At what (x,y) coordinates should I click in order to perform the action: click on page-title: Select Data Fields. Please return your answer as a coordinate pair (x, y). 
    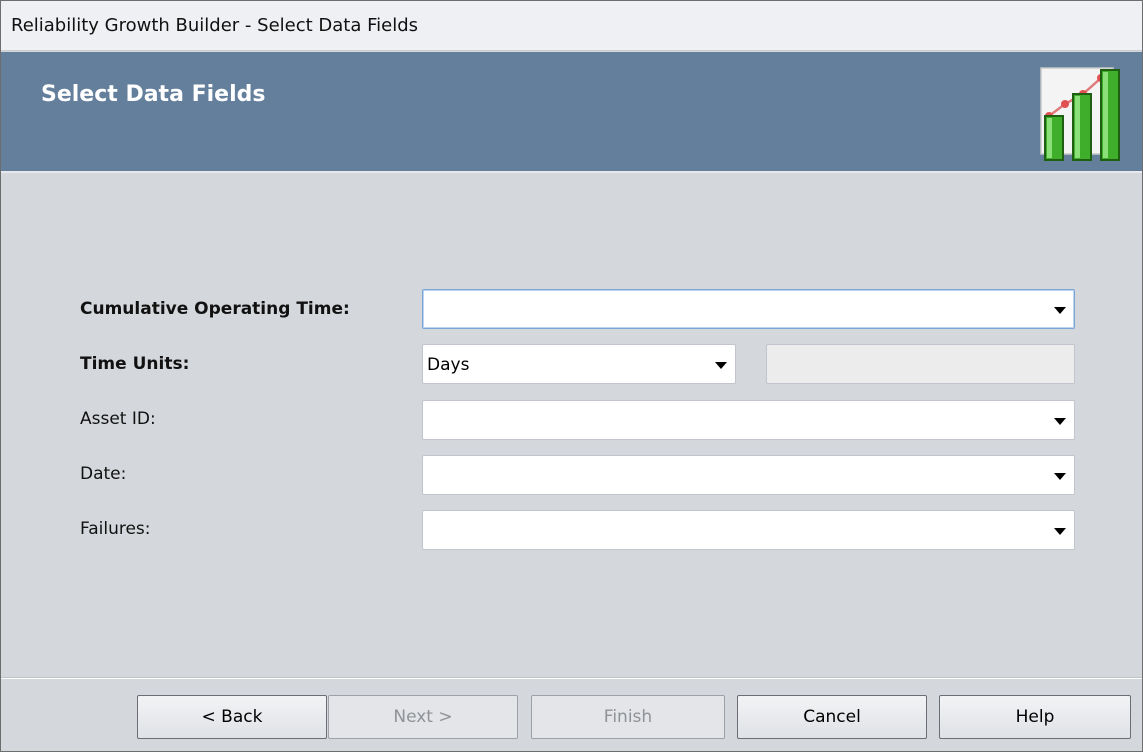
    Looking at the image, I should click on (153, 94).